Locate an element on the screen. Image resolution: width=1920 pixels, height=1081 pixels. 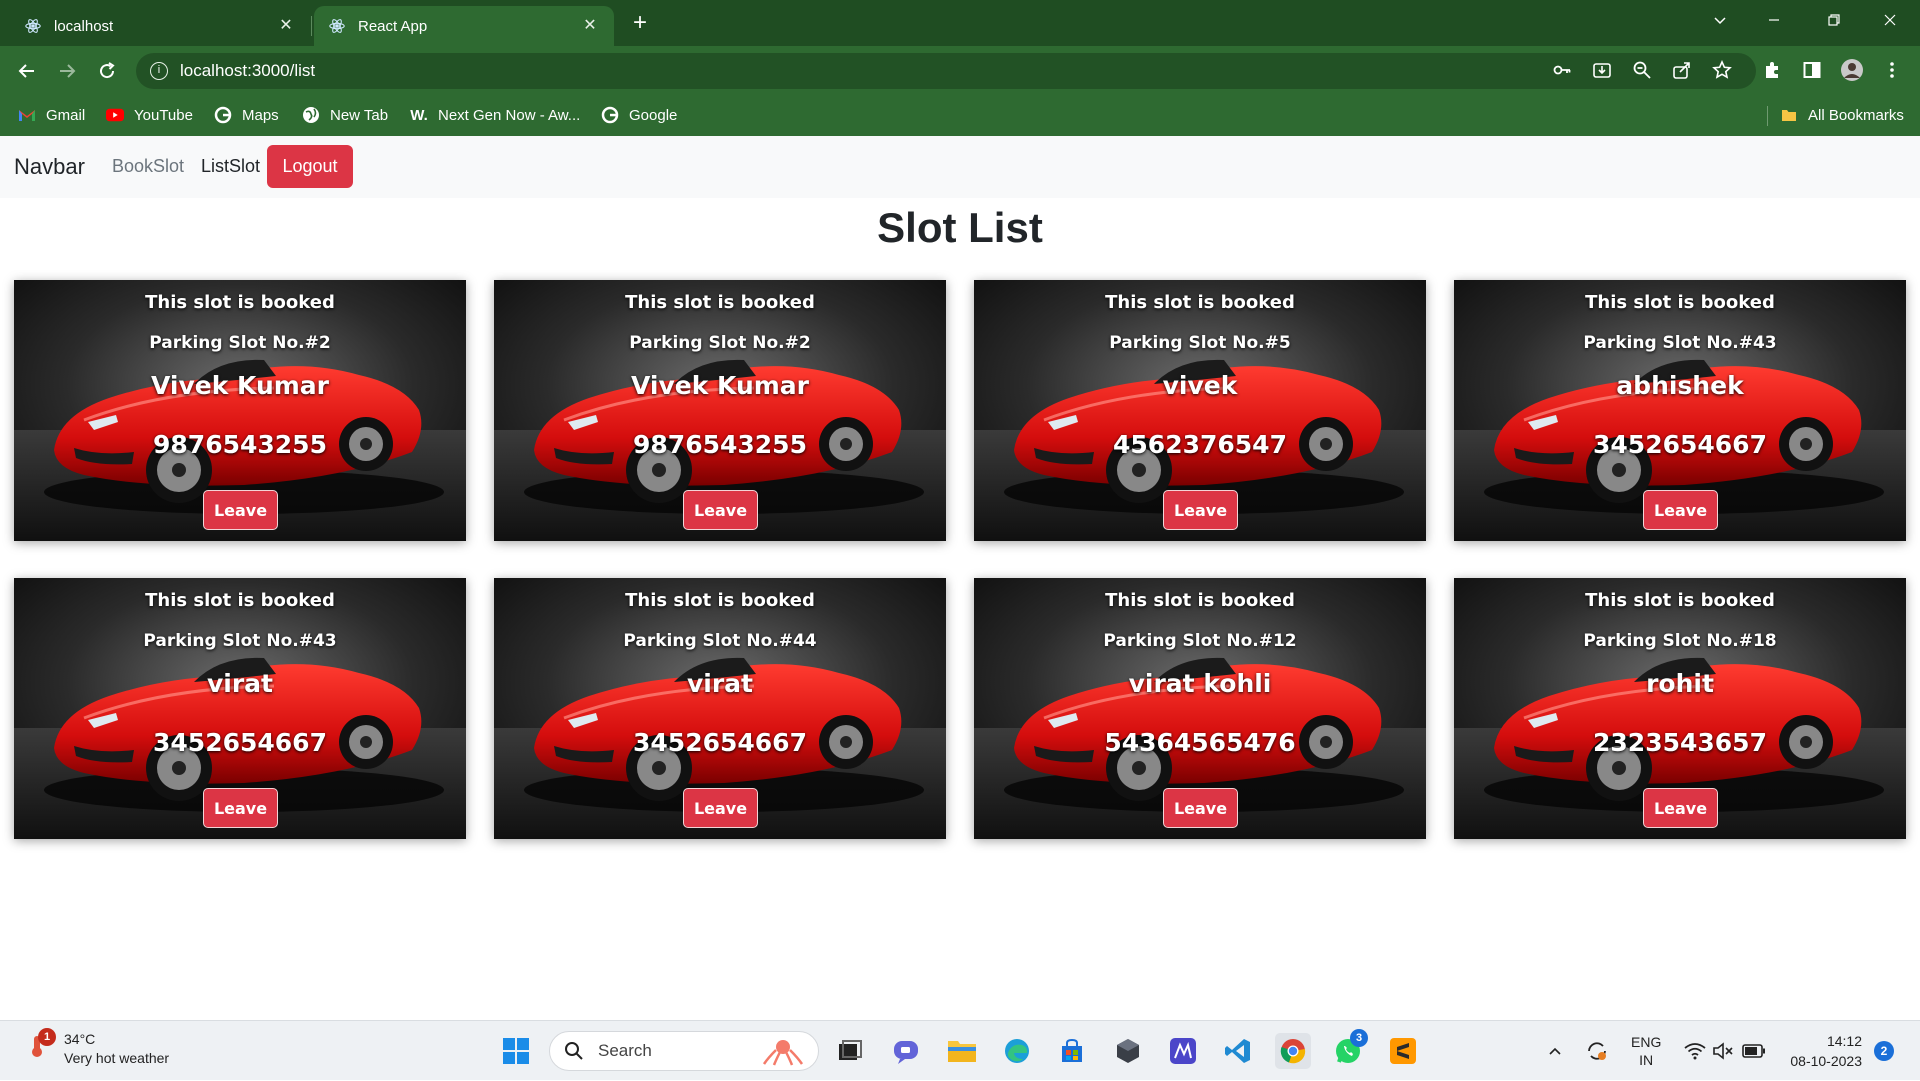
slot-owner-phone: 9876543255 is located at coordinates (720, 444).